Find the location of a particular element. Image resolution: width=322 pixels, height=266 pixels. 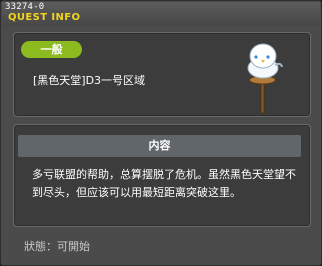

quest-name: [黑色天堂]D3一号区域 is located at coordinates (89, 80).